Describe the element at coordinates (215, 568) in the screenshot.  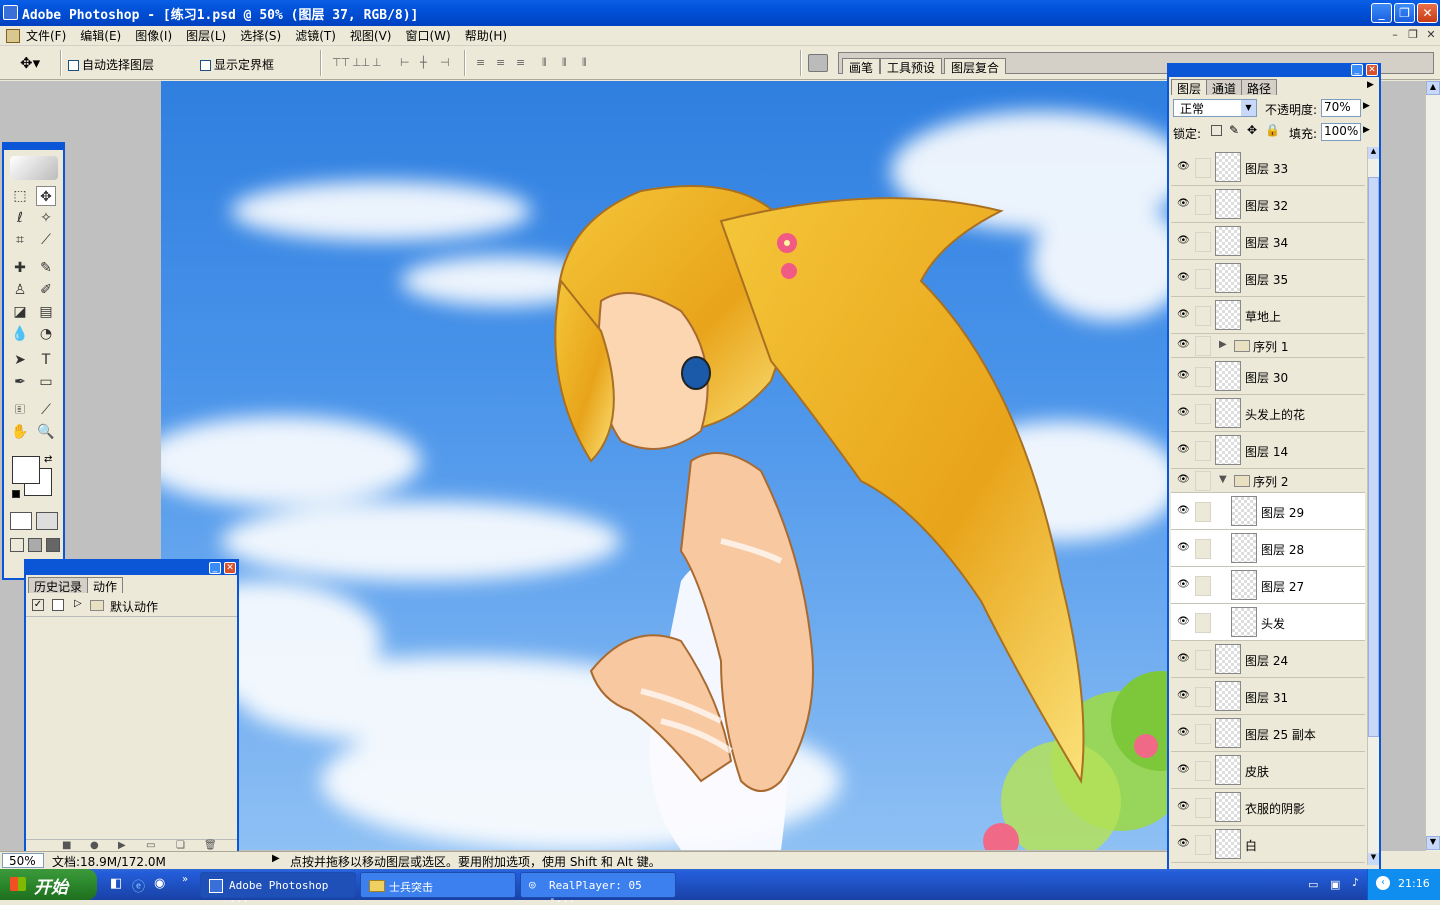
I see `panel-minimize-icon: _` at that location.